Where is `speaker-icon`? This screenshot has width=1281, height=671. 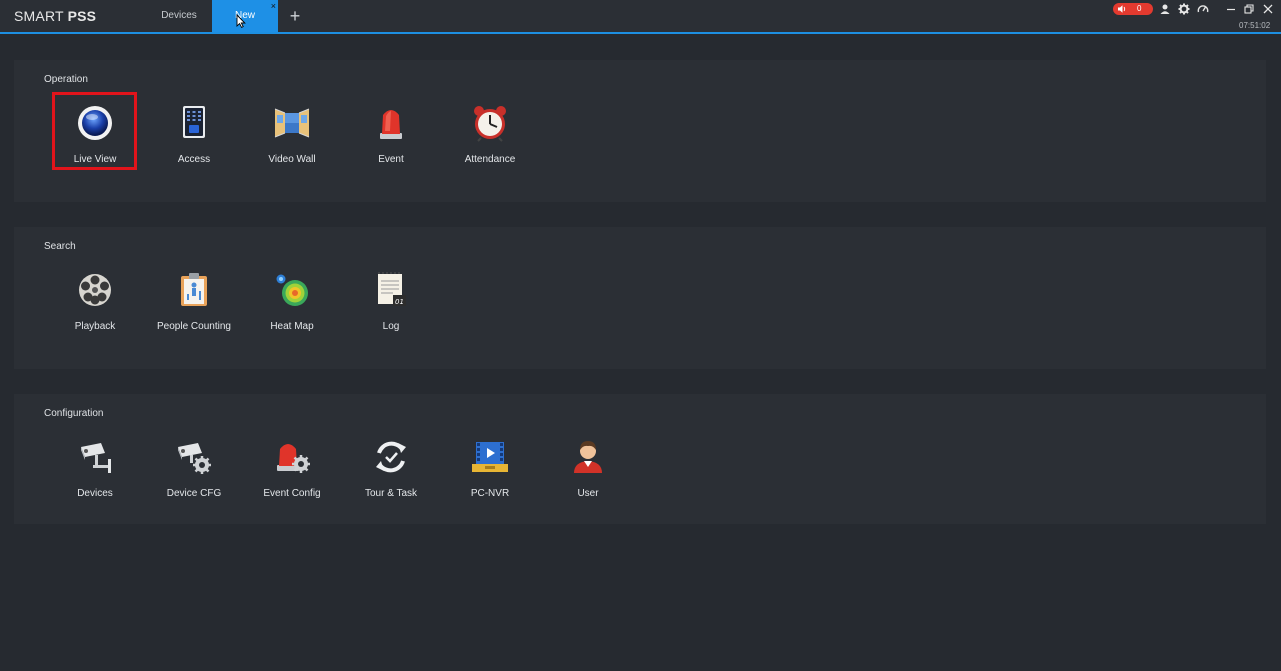 speaker-icon is located at coordinates (1122, 9).